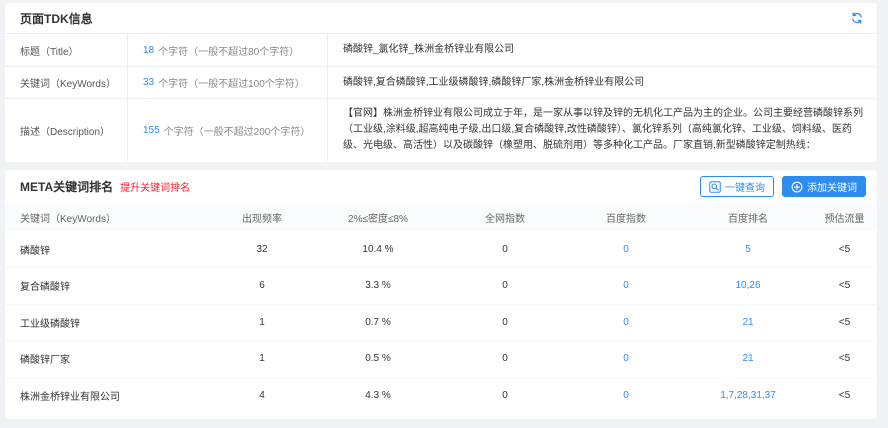  What do you see at coordinates (441, 395) in the screenshot?
I see `table-row: 株洲金桥锌业有限公司 4 4.3 % 0 0 1,7,28,31,37 <5` at bounding box center [441, 395].